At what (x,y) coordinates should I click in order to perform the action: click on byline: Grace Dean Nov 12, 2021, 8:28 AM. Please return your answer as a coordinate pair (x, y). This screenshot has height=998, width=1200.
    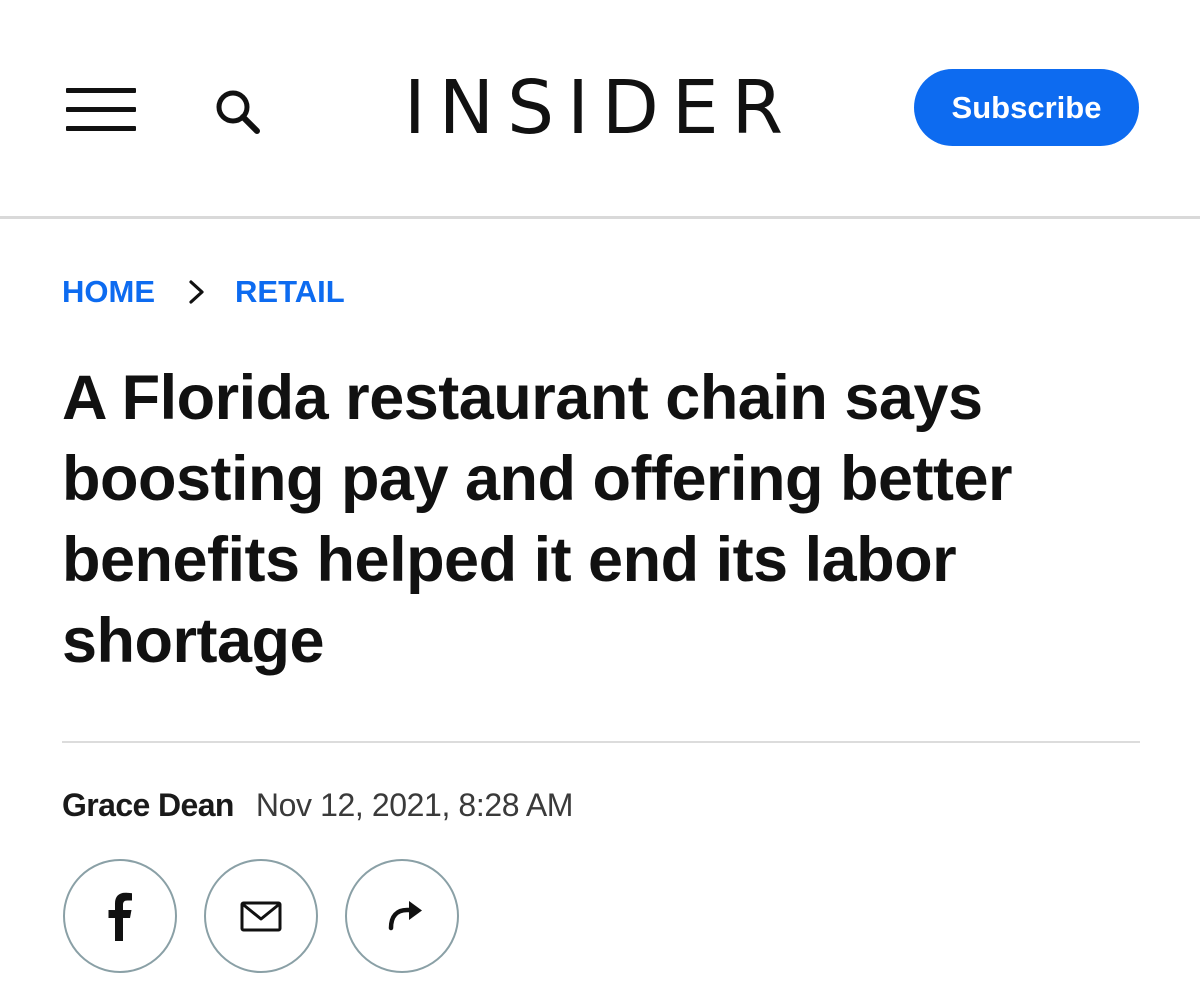
    Looking at the image, I should click on (317, 805).